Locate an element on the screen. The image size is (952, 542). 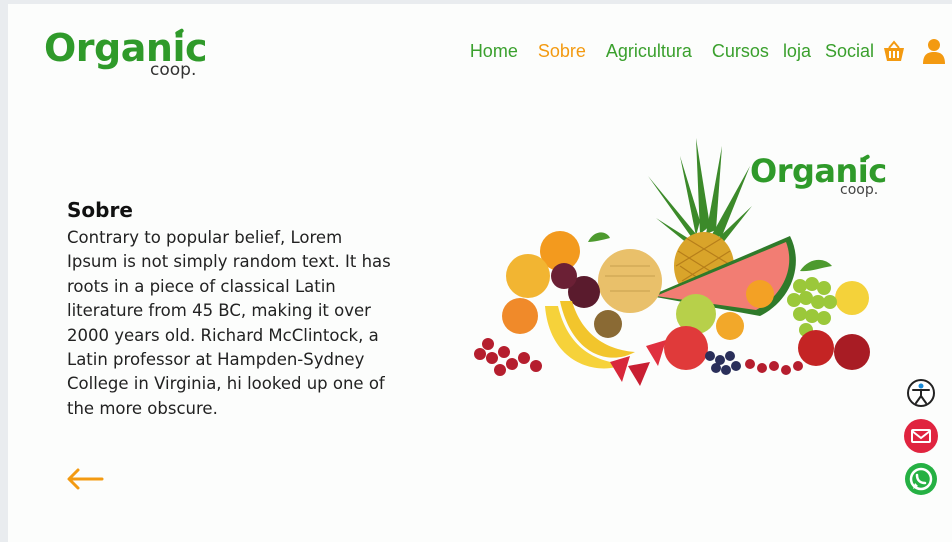
whatsapp-icon is located at coordinates (921, 479).